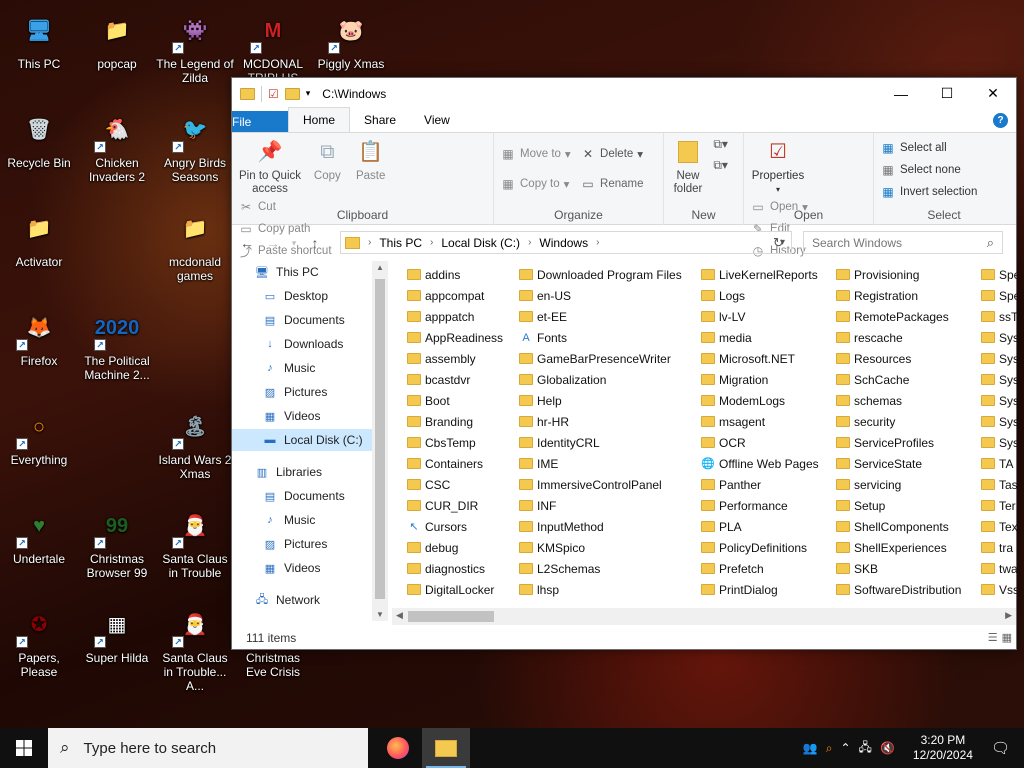 The width and height of the screenshot is (1024, 768). Describe the element at coordinates (455, 442) in the screenshot. I see `folder-item: CbsTemp` at that location.